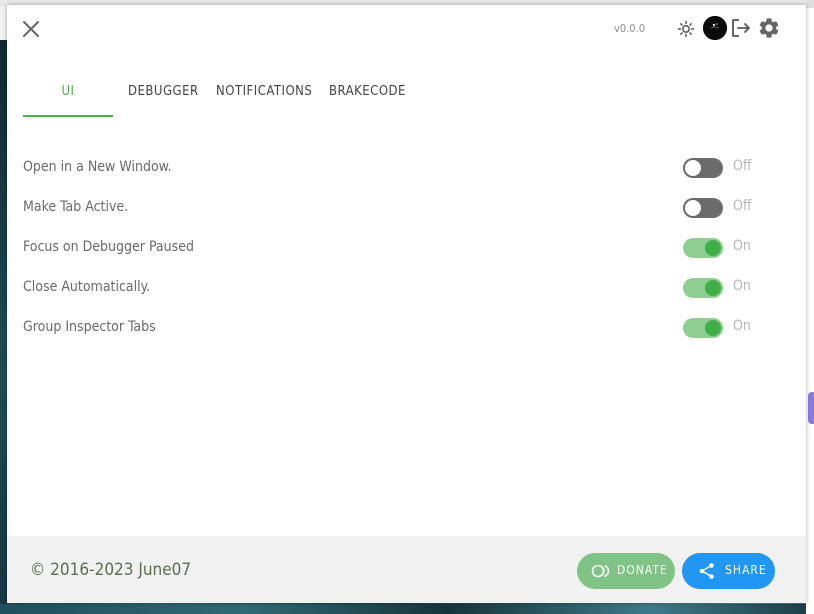  Describe the element at coordinates (810, 307) in the screenshot. I see `background-right-edge` at that location.